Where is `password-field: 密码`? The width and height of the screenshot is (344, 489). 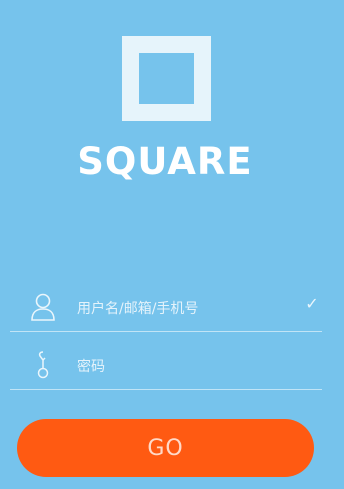
password-field: 密码 is located at coordinates (166, 366).